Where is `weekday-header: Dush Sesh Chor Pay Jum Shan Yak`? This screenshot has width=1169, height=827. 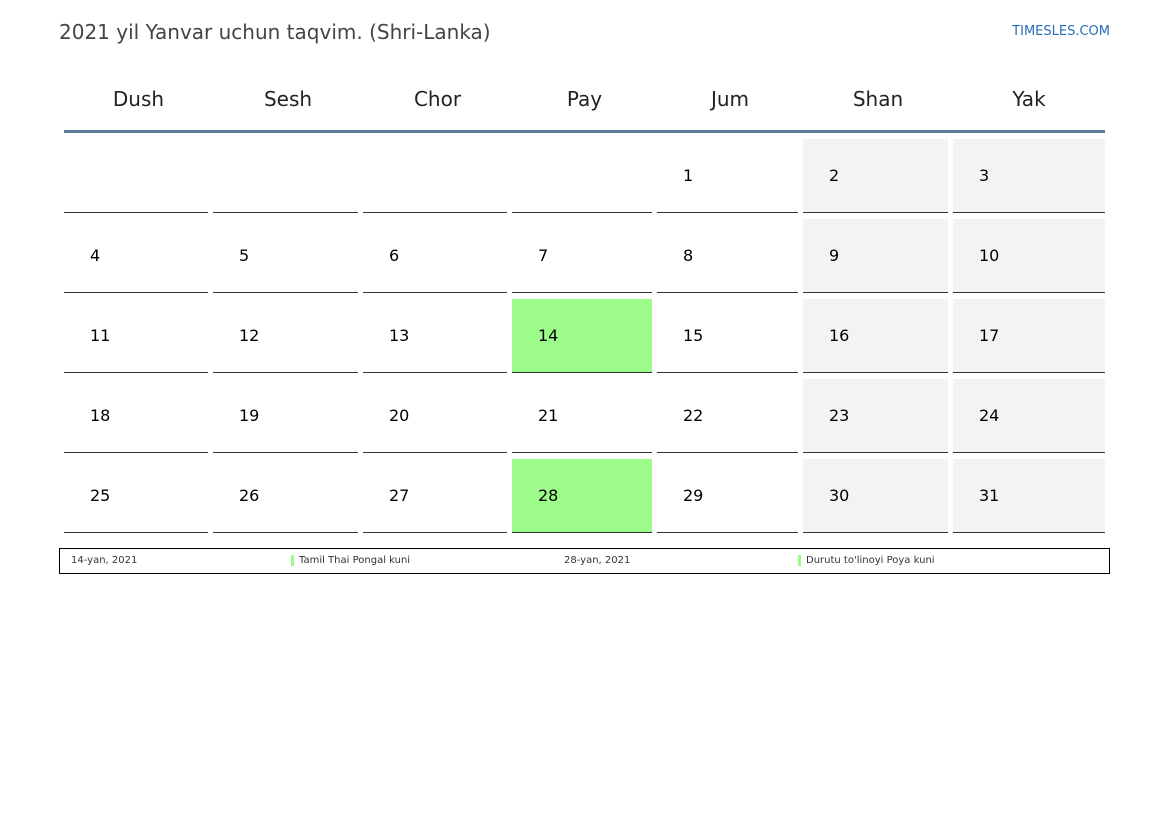 weekday-header: Dush Sesh Chor Pay Jum Shan Yak is located at coordinates (584, 100).